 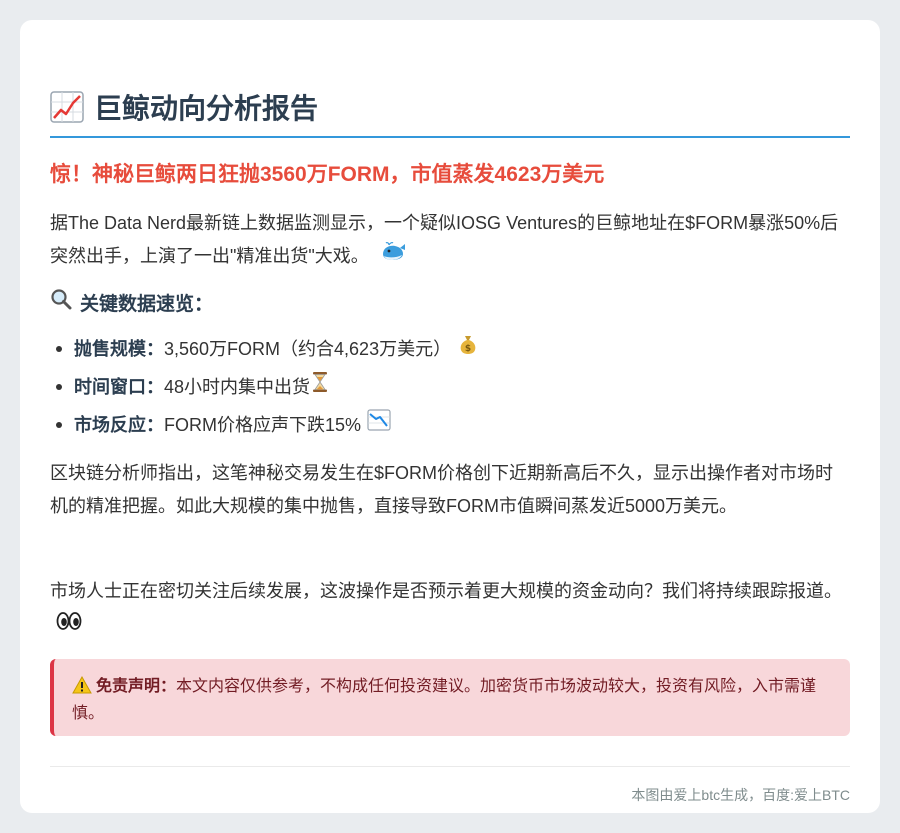 I want to click on footer-credit: 本图由爱上btc生成，百度:爱上BTC, so click(x=740, y=795).